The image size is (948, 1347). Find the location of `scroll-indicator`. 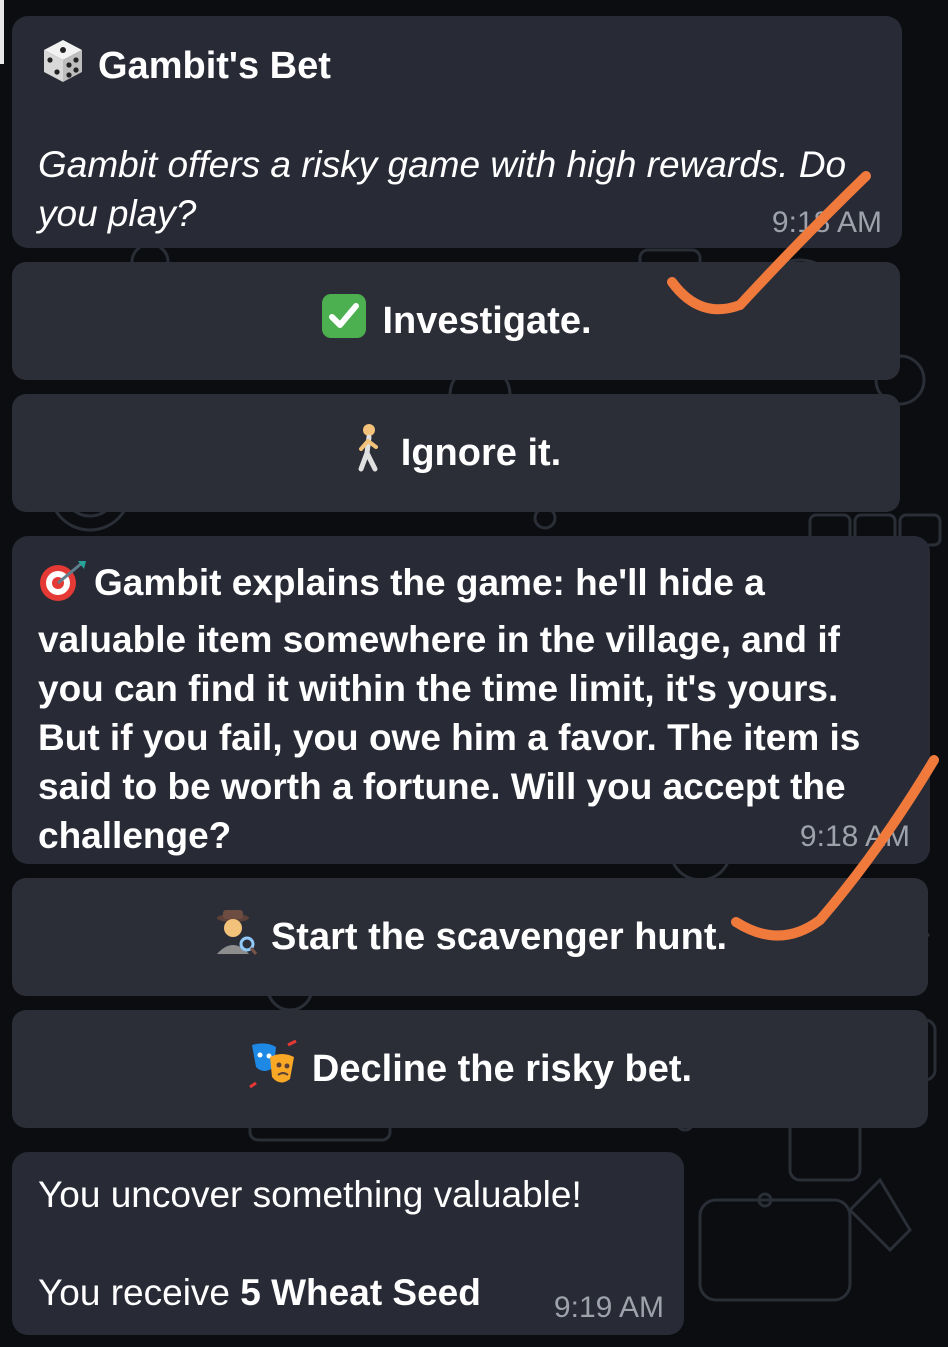

scroll-indicator is located at coordinates (2, 32).